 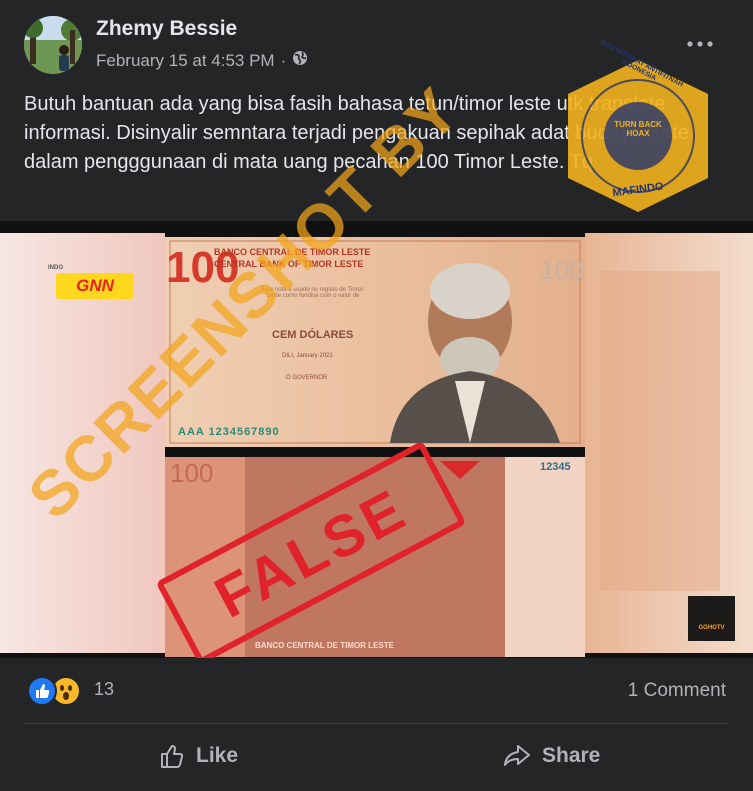 I want to click on like-reaction-icon, so click(x=42, y=691).